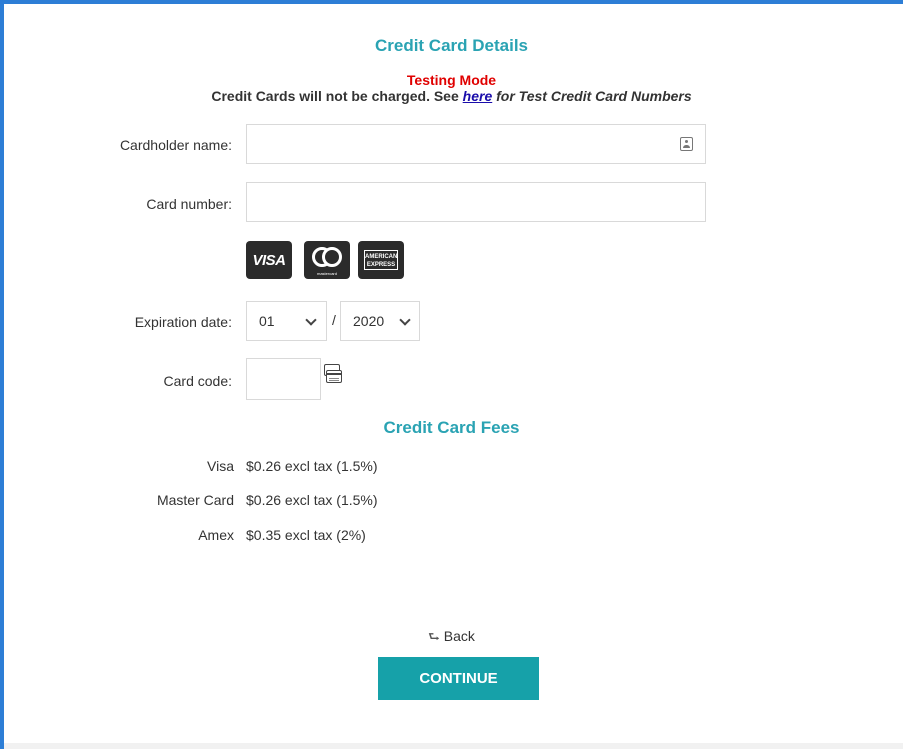 The image size is (903, 749). I want to click on exp-year-select: 2020, so click(380, 321).